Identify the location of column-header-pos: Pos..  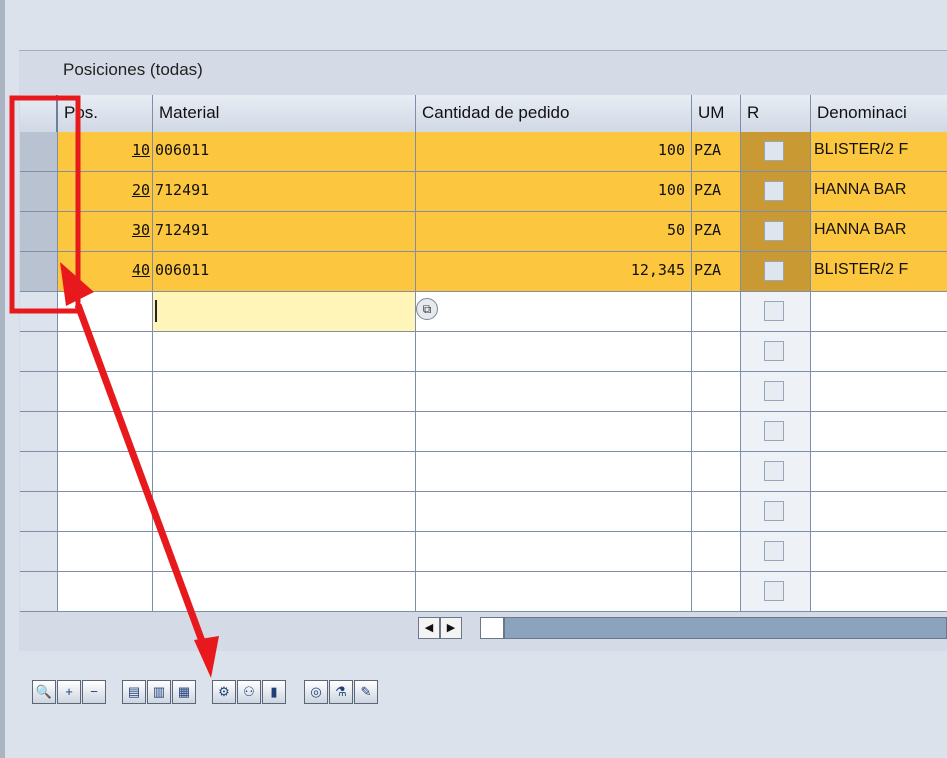
(105, 115).